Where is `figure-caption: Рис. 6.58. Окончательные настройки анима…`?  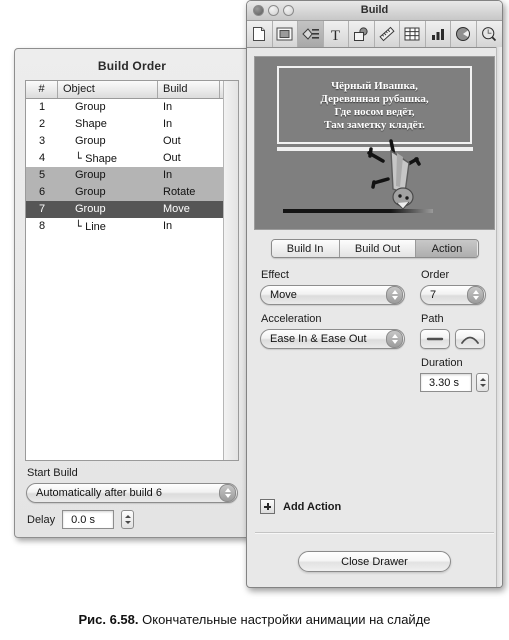 figure-caption: Рис. 6.58. Окончательные настройки анима… is located at coordinates (254, 619).